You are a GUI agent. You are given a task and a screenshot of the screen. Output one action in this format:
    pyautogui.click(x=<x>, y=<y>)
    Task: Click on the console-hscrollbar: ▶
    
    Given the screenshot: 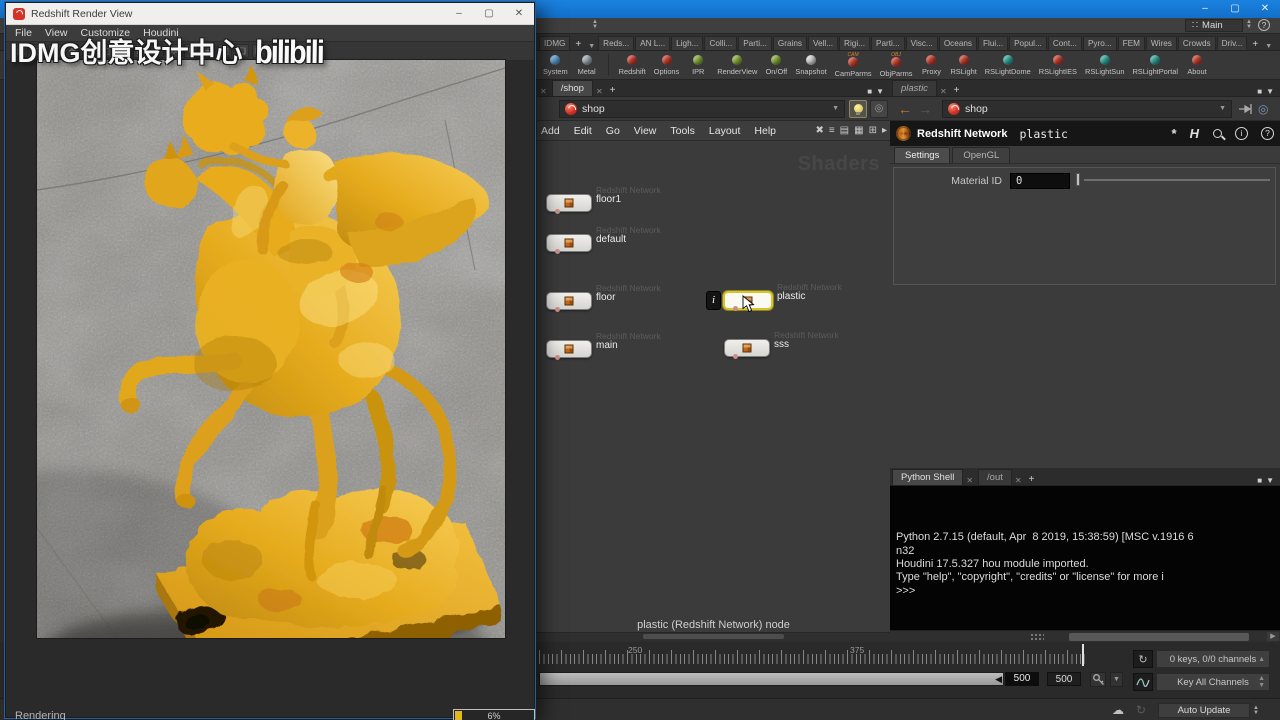 What is the action you would take?
    pyautogui.click(x=1085, y=636)
    